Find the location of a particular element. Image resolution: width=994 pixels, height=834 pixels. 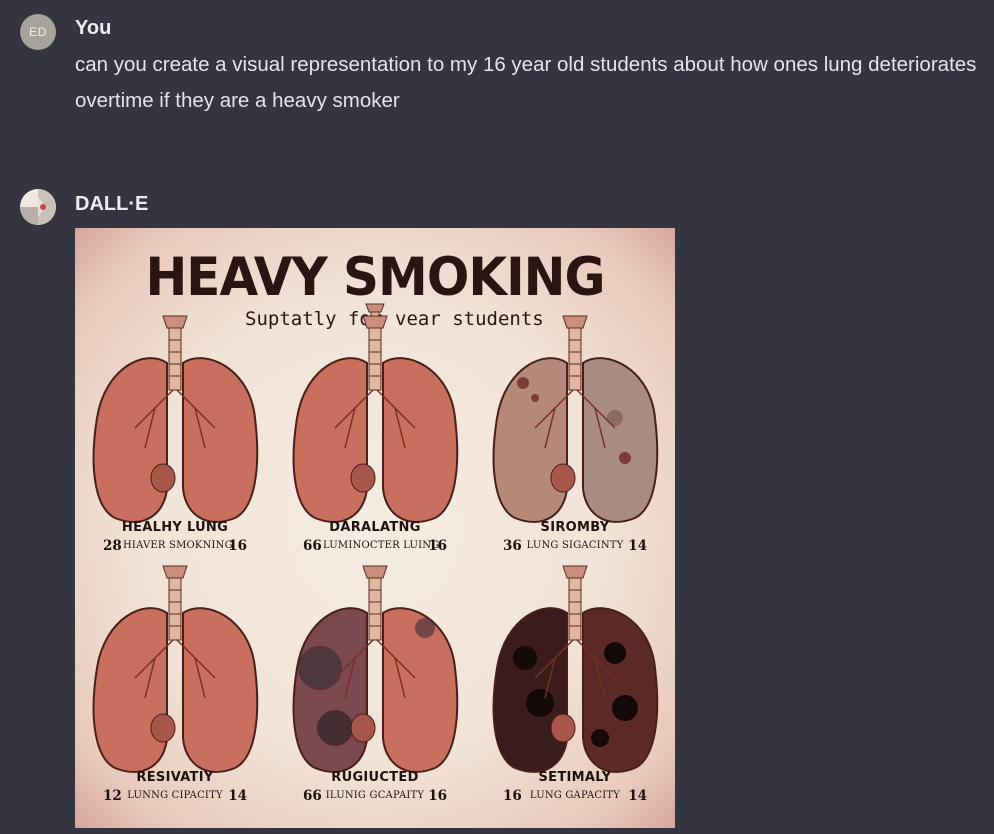

lung-panel-stats: 28 HIAVER SMOKNING 16 is located at coordinates (175, 546).